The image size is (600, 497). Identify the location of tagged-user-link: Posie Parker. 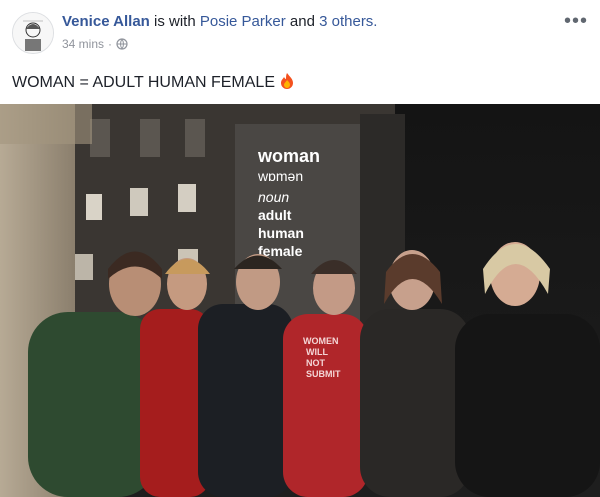
(243, 21).